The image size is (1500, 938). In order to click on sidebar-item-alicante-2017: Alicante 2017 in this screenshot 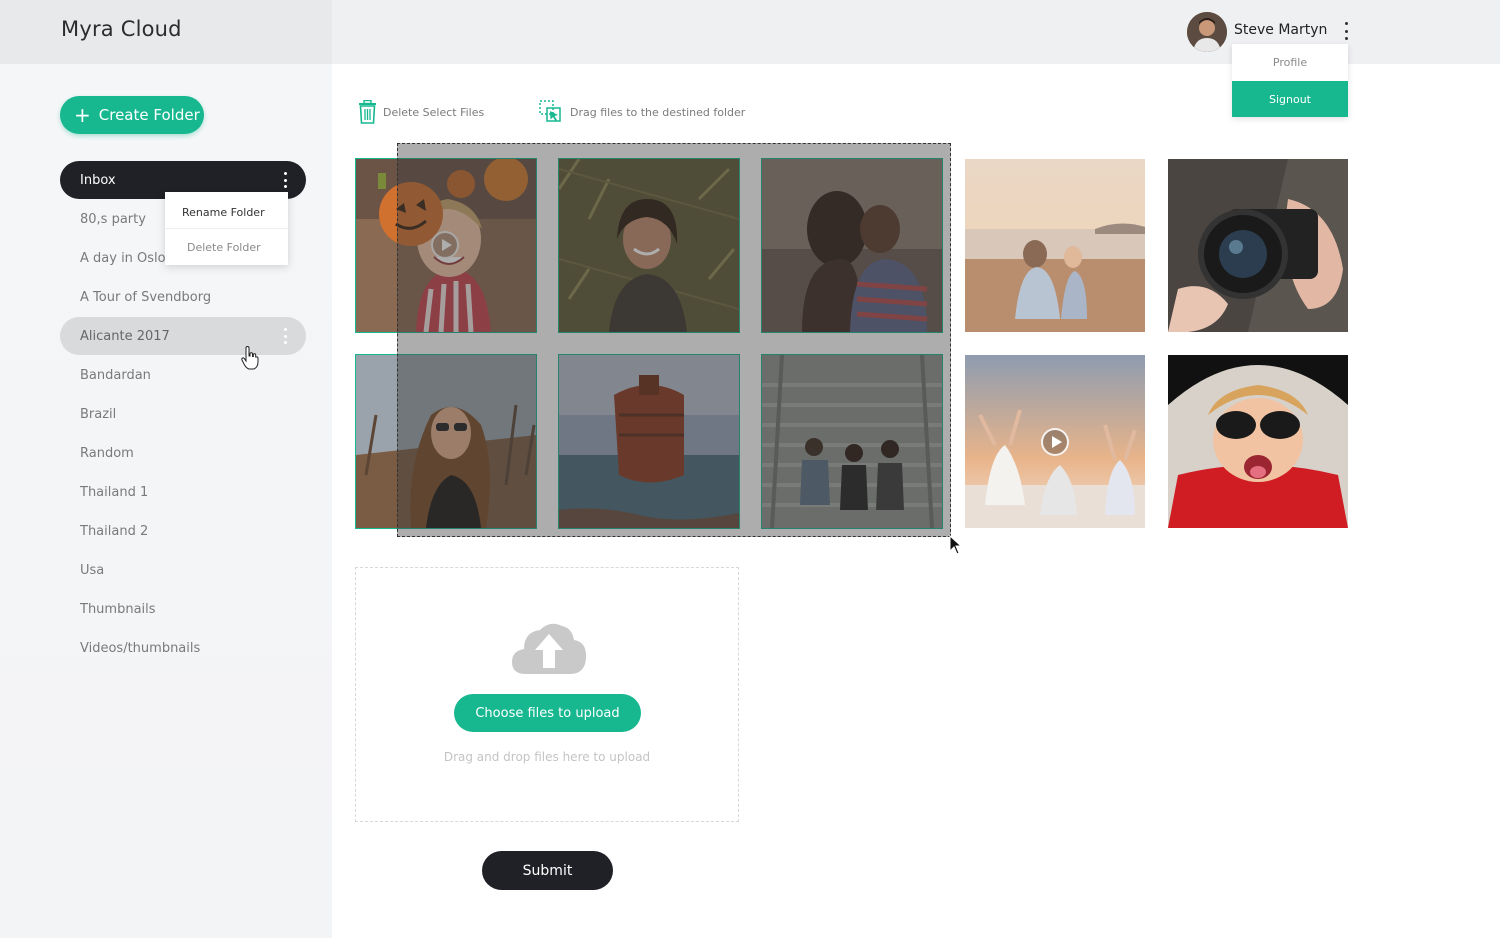, I will do `click(183, 336)`.